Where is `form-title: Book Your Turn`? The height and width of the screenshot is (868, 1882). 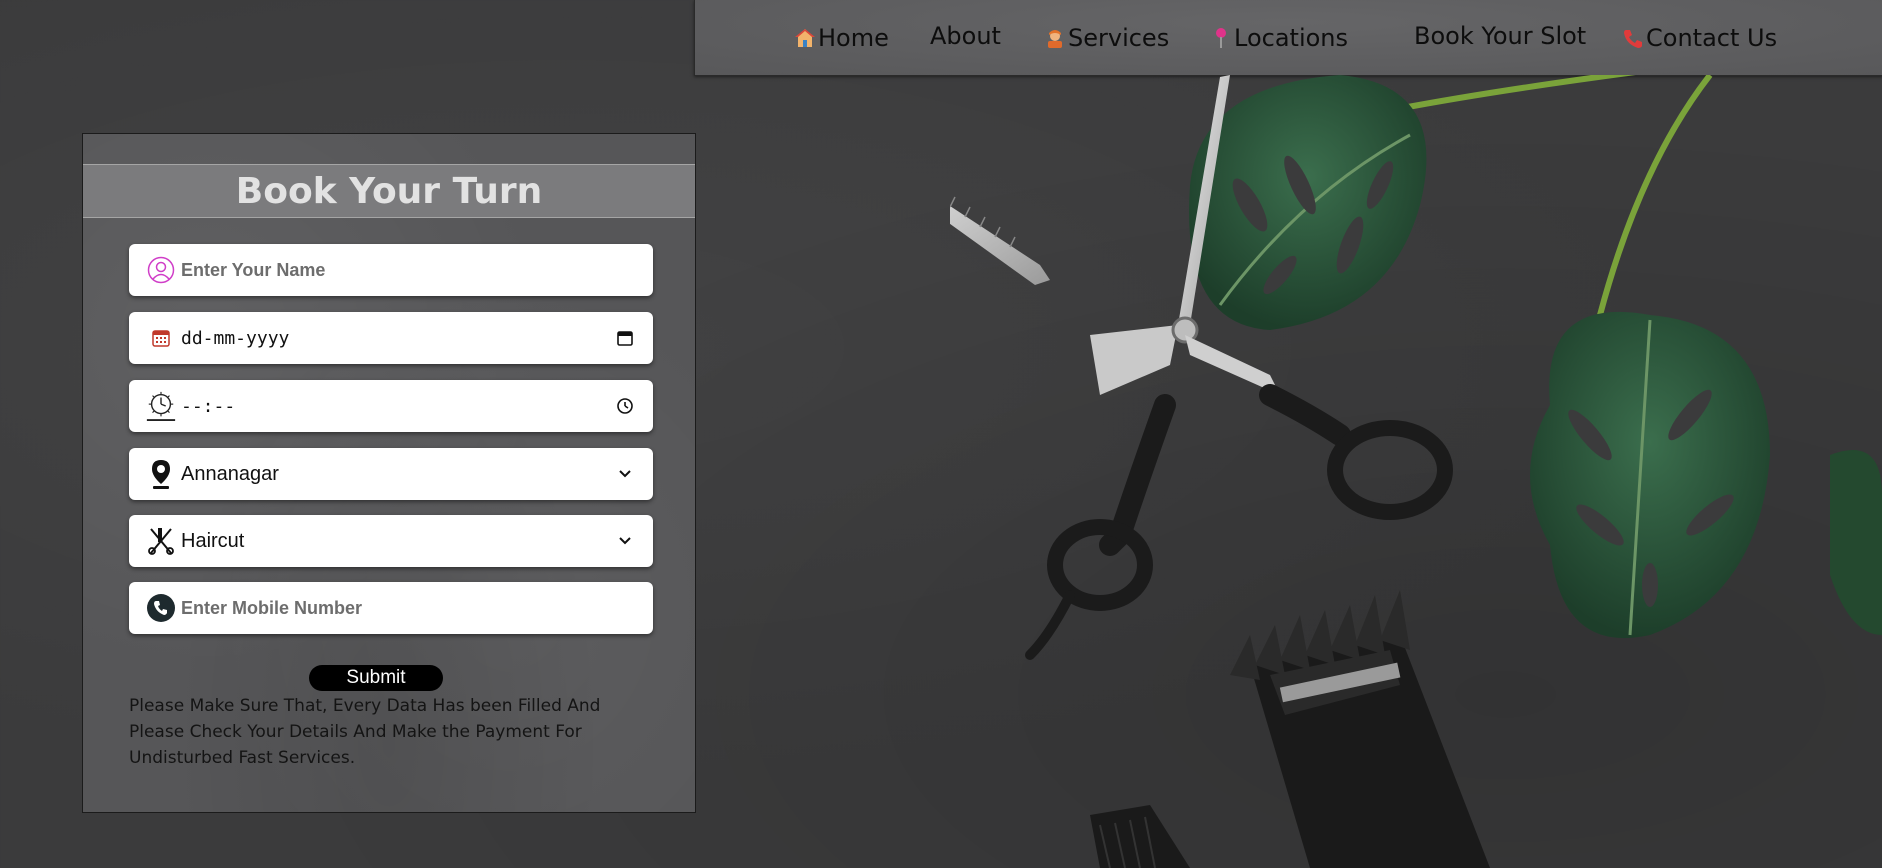
form-title: Book Your Turn is located at coordinates (389, 191).